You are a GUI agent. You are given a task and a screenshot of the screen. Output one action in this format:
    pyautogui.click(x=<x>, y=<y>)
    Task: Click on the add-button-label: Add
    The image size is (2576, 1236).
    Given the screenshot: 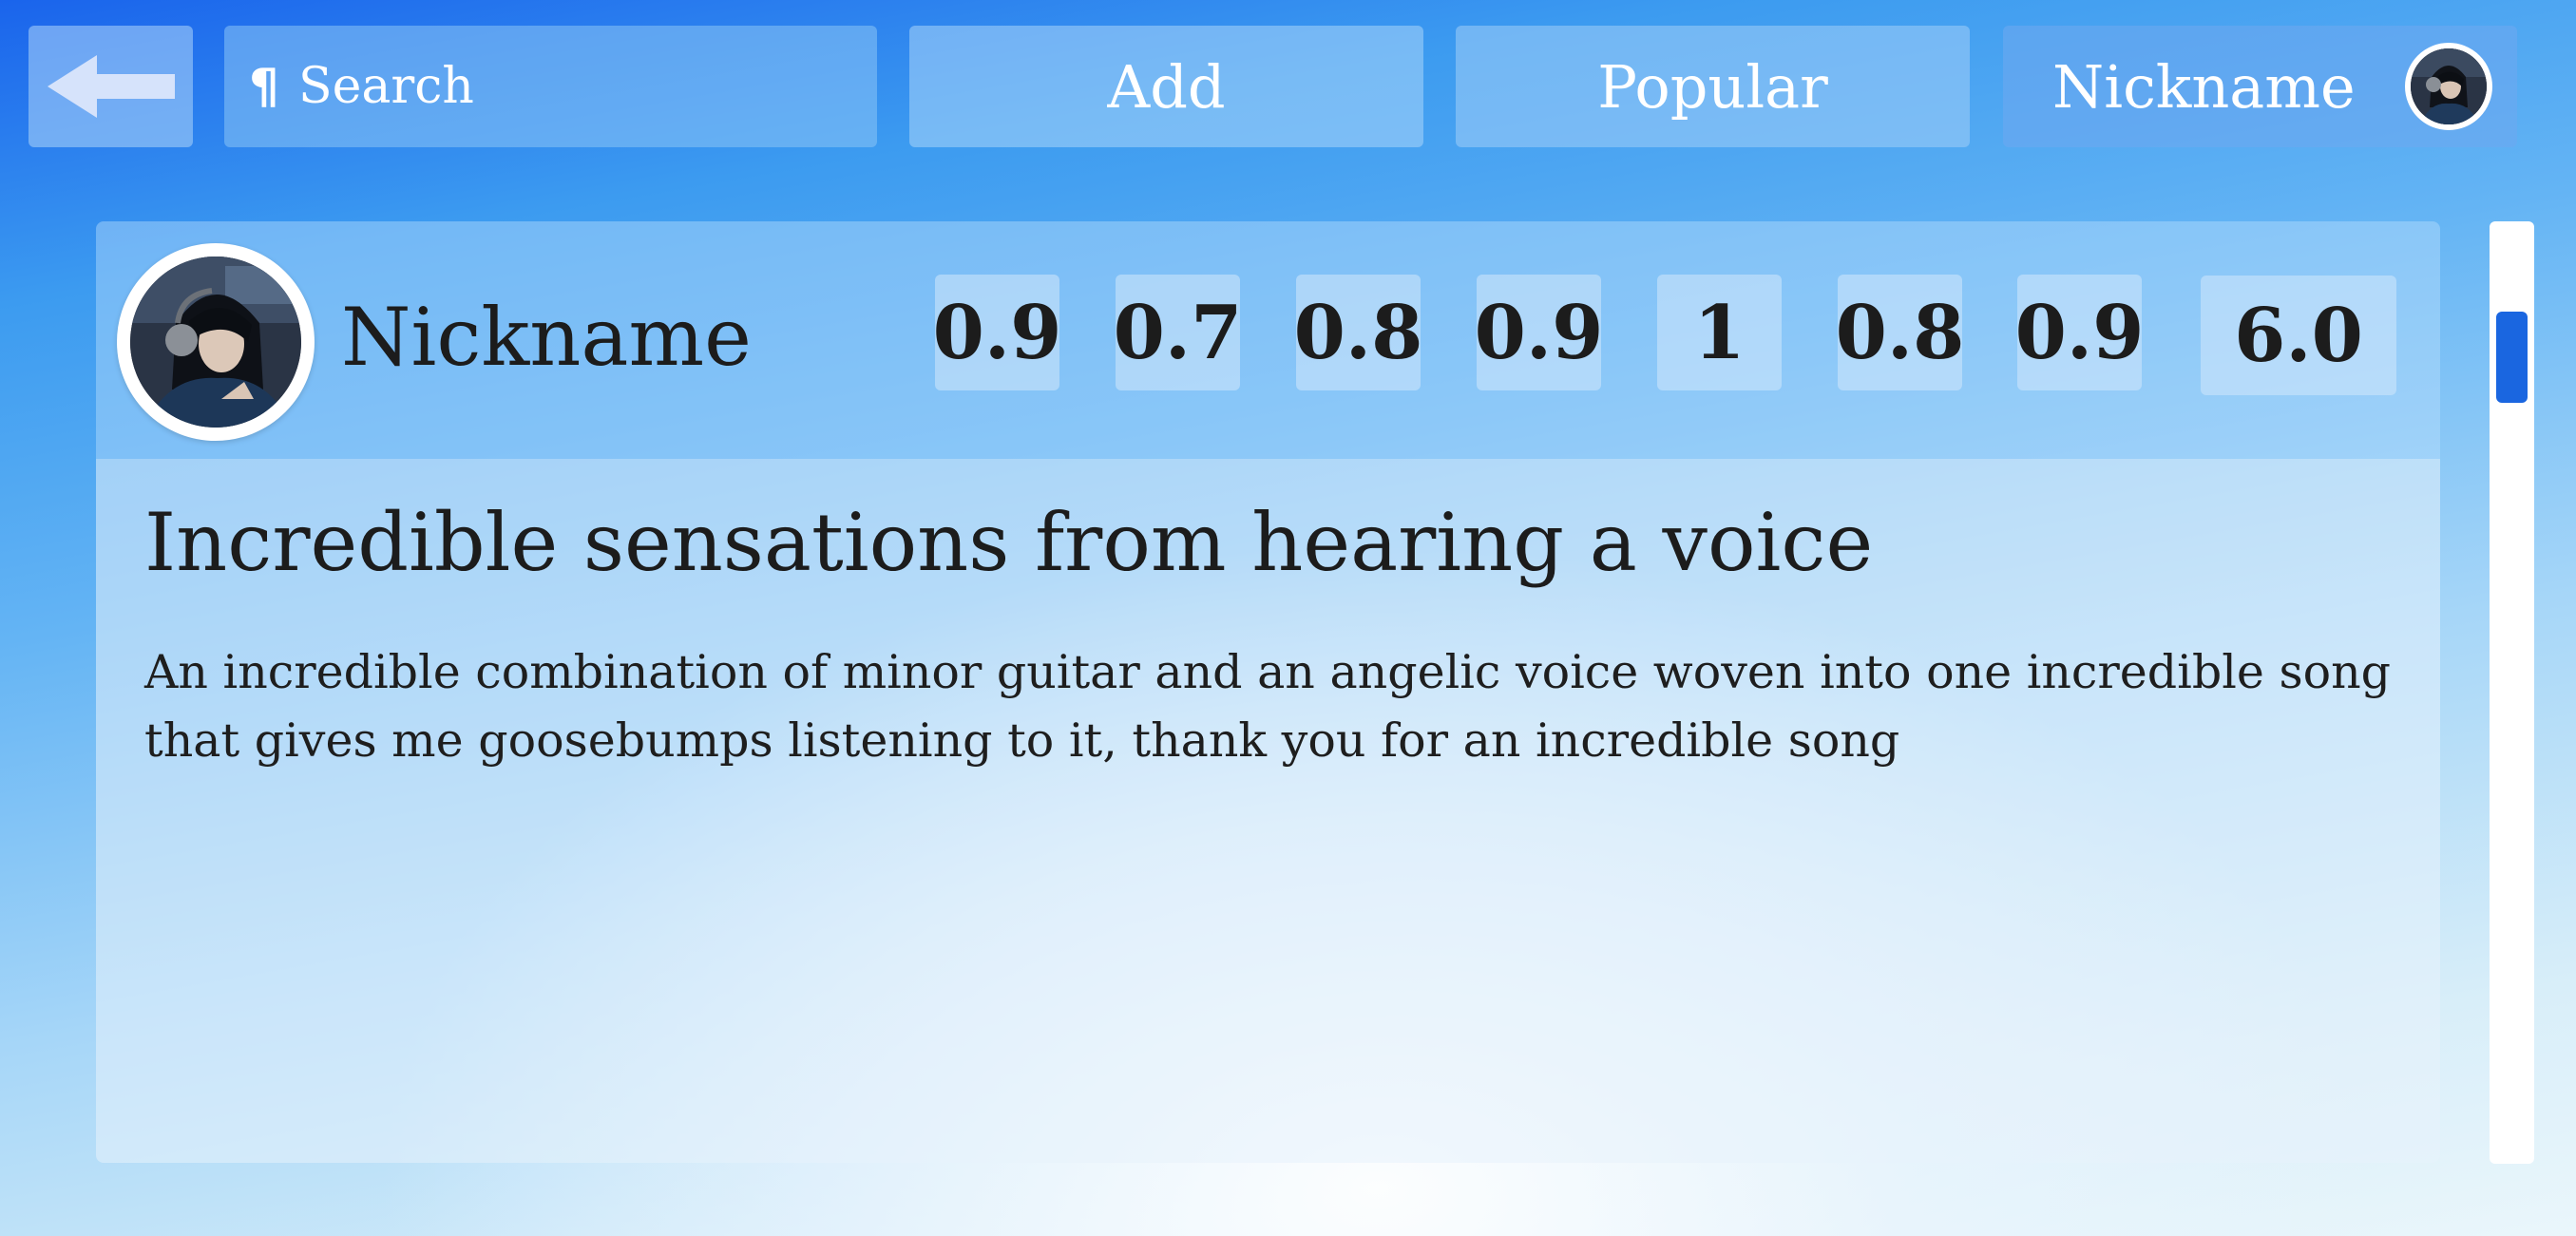 What is the action you would take?
    pyautogui.click(x=1166, y=86)
    